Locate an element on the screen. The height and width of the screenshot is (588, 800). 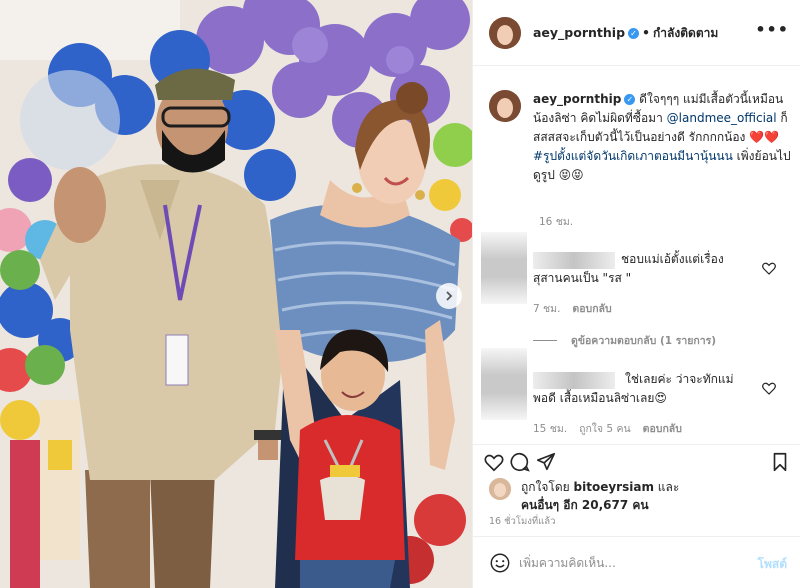
username-link: aey_pornthip is located at coordinates (579, 32).